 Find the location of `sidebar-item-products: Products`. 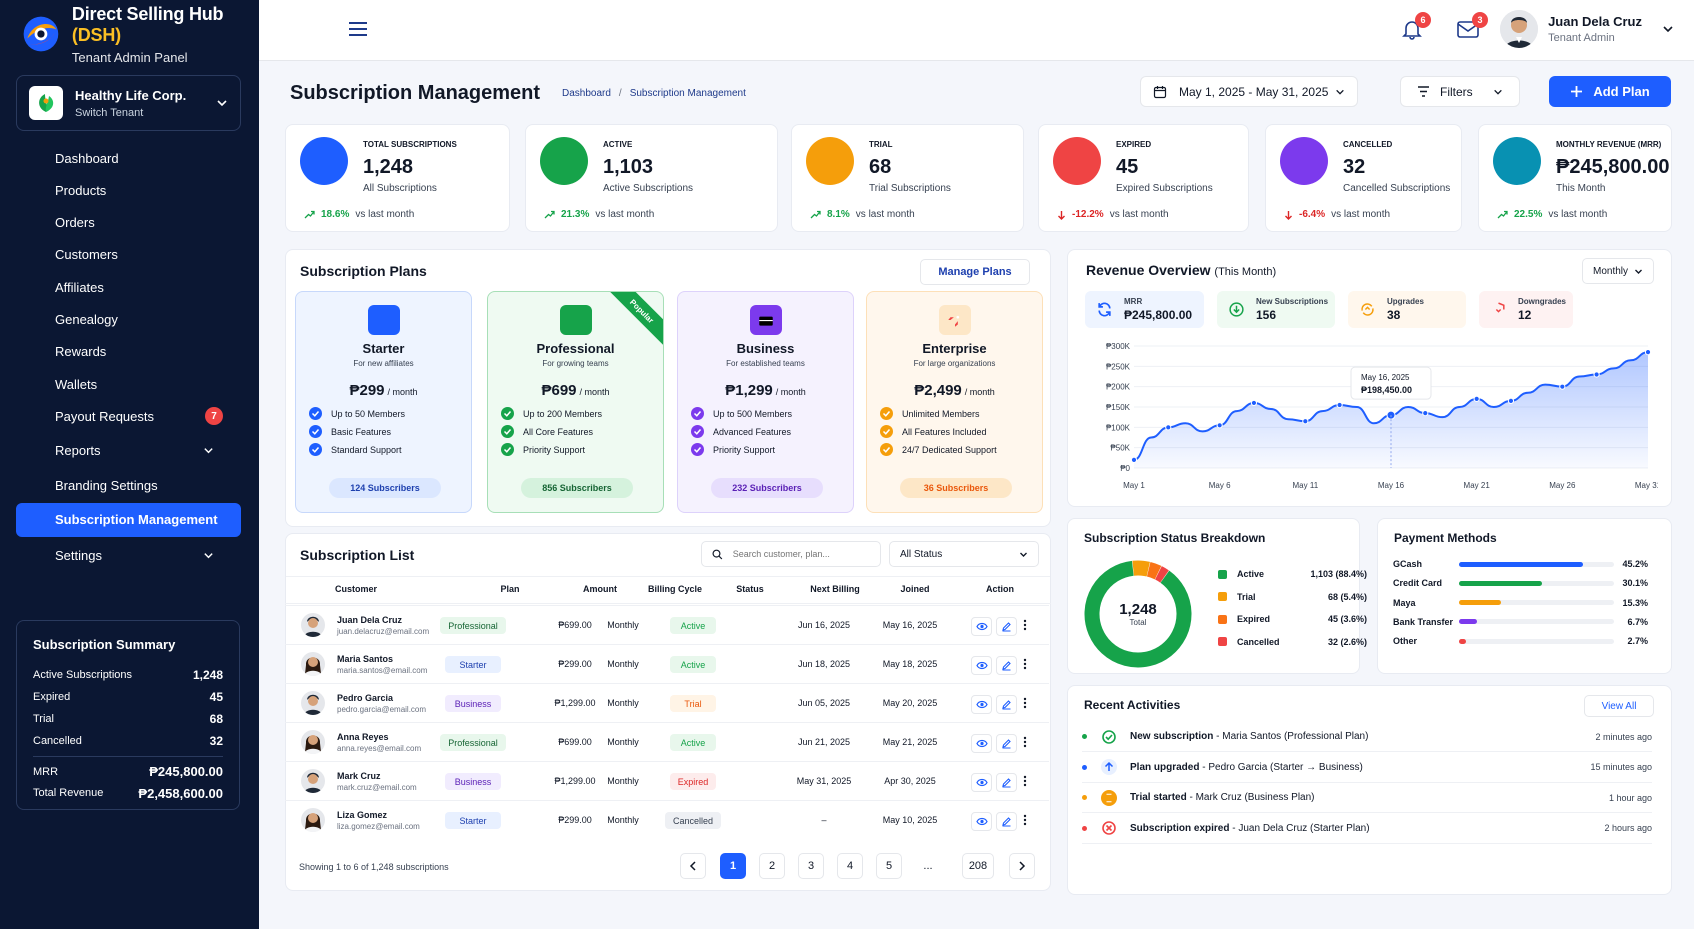

sidebar-item-products: Products is located at coordinates (128, 190).